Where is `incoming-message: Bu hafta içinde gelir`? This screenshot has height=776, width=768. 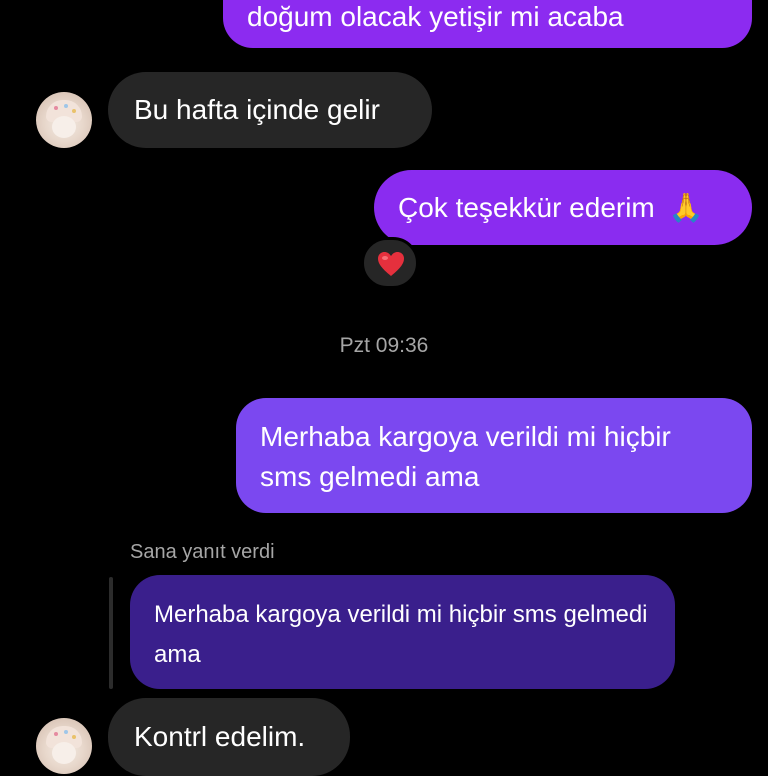
incoming-message: Bu hafta içinde gelir is located at coordinates (270, 110).